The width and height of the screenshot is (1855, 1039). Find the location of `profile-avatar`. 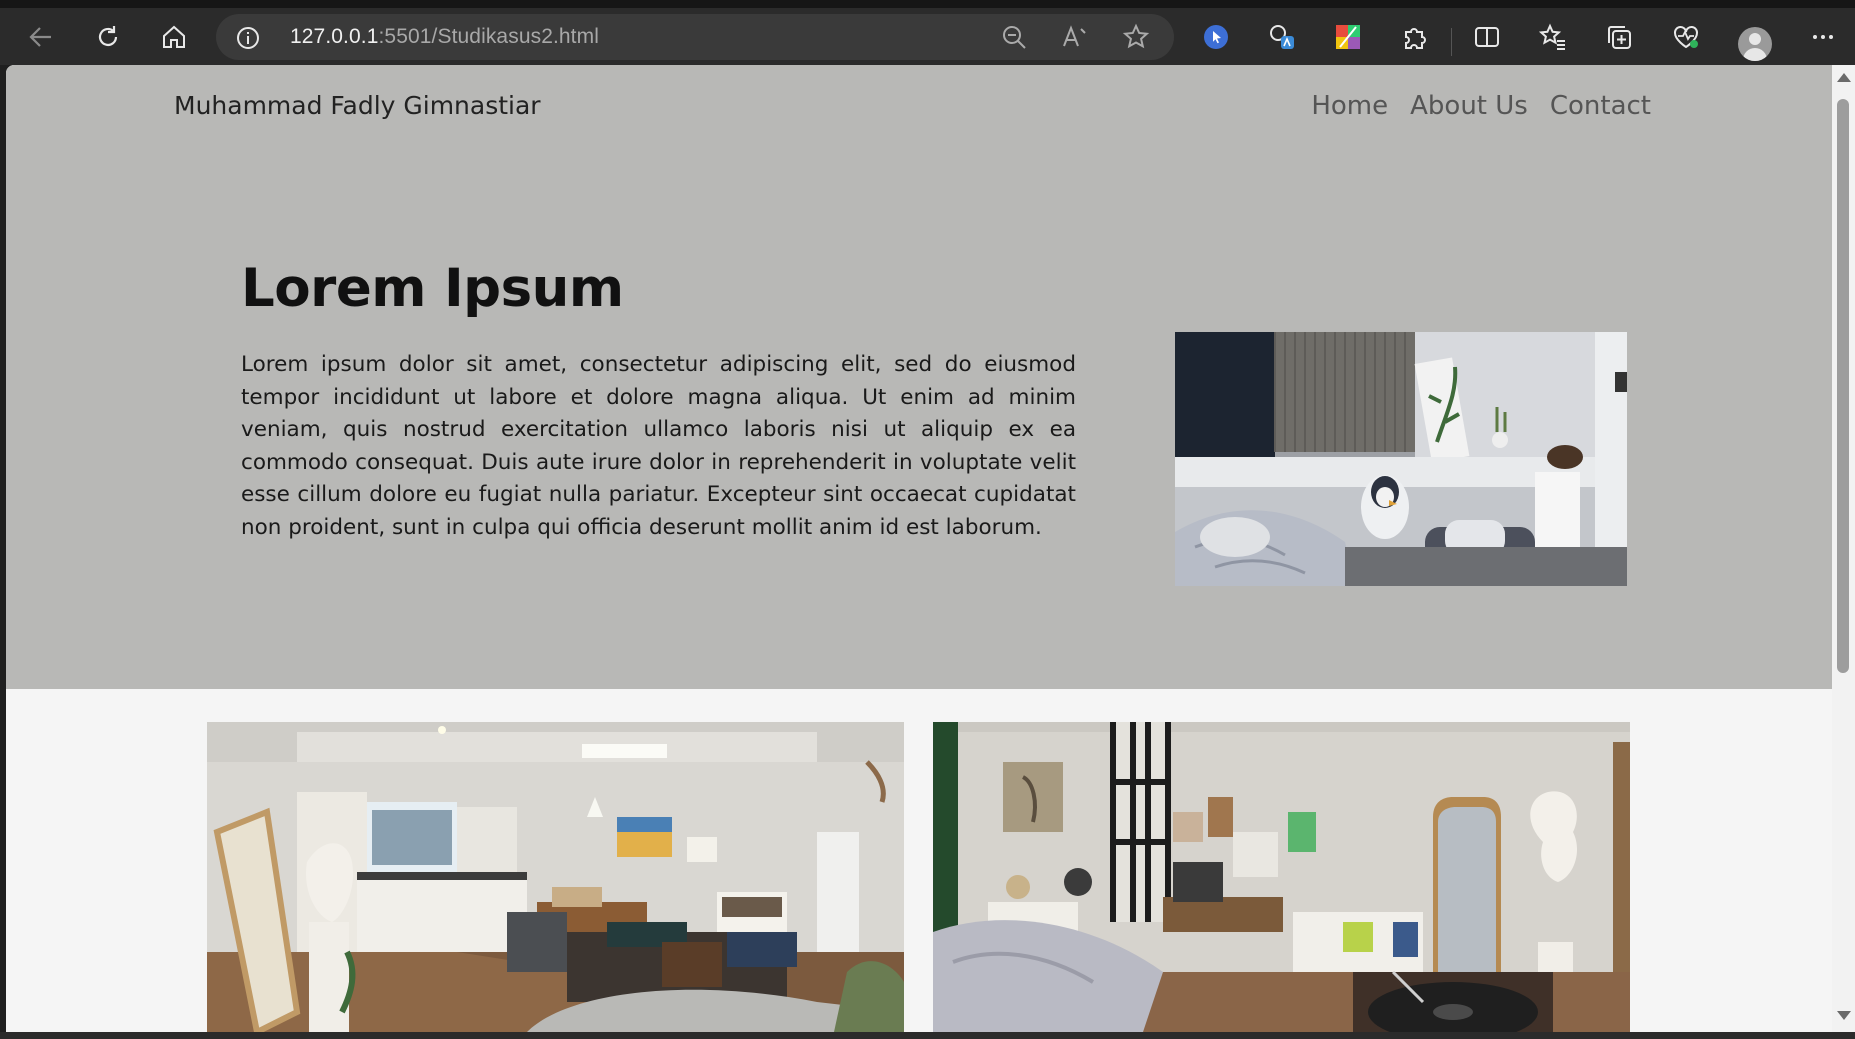

profile-avatar is located at coordinates (1755, 44).